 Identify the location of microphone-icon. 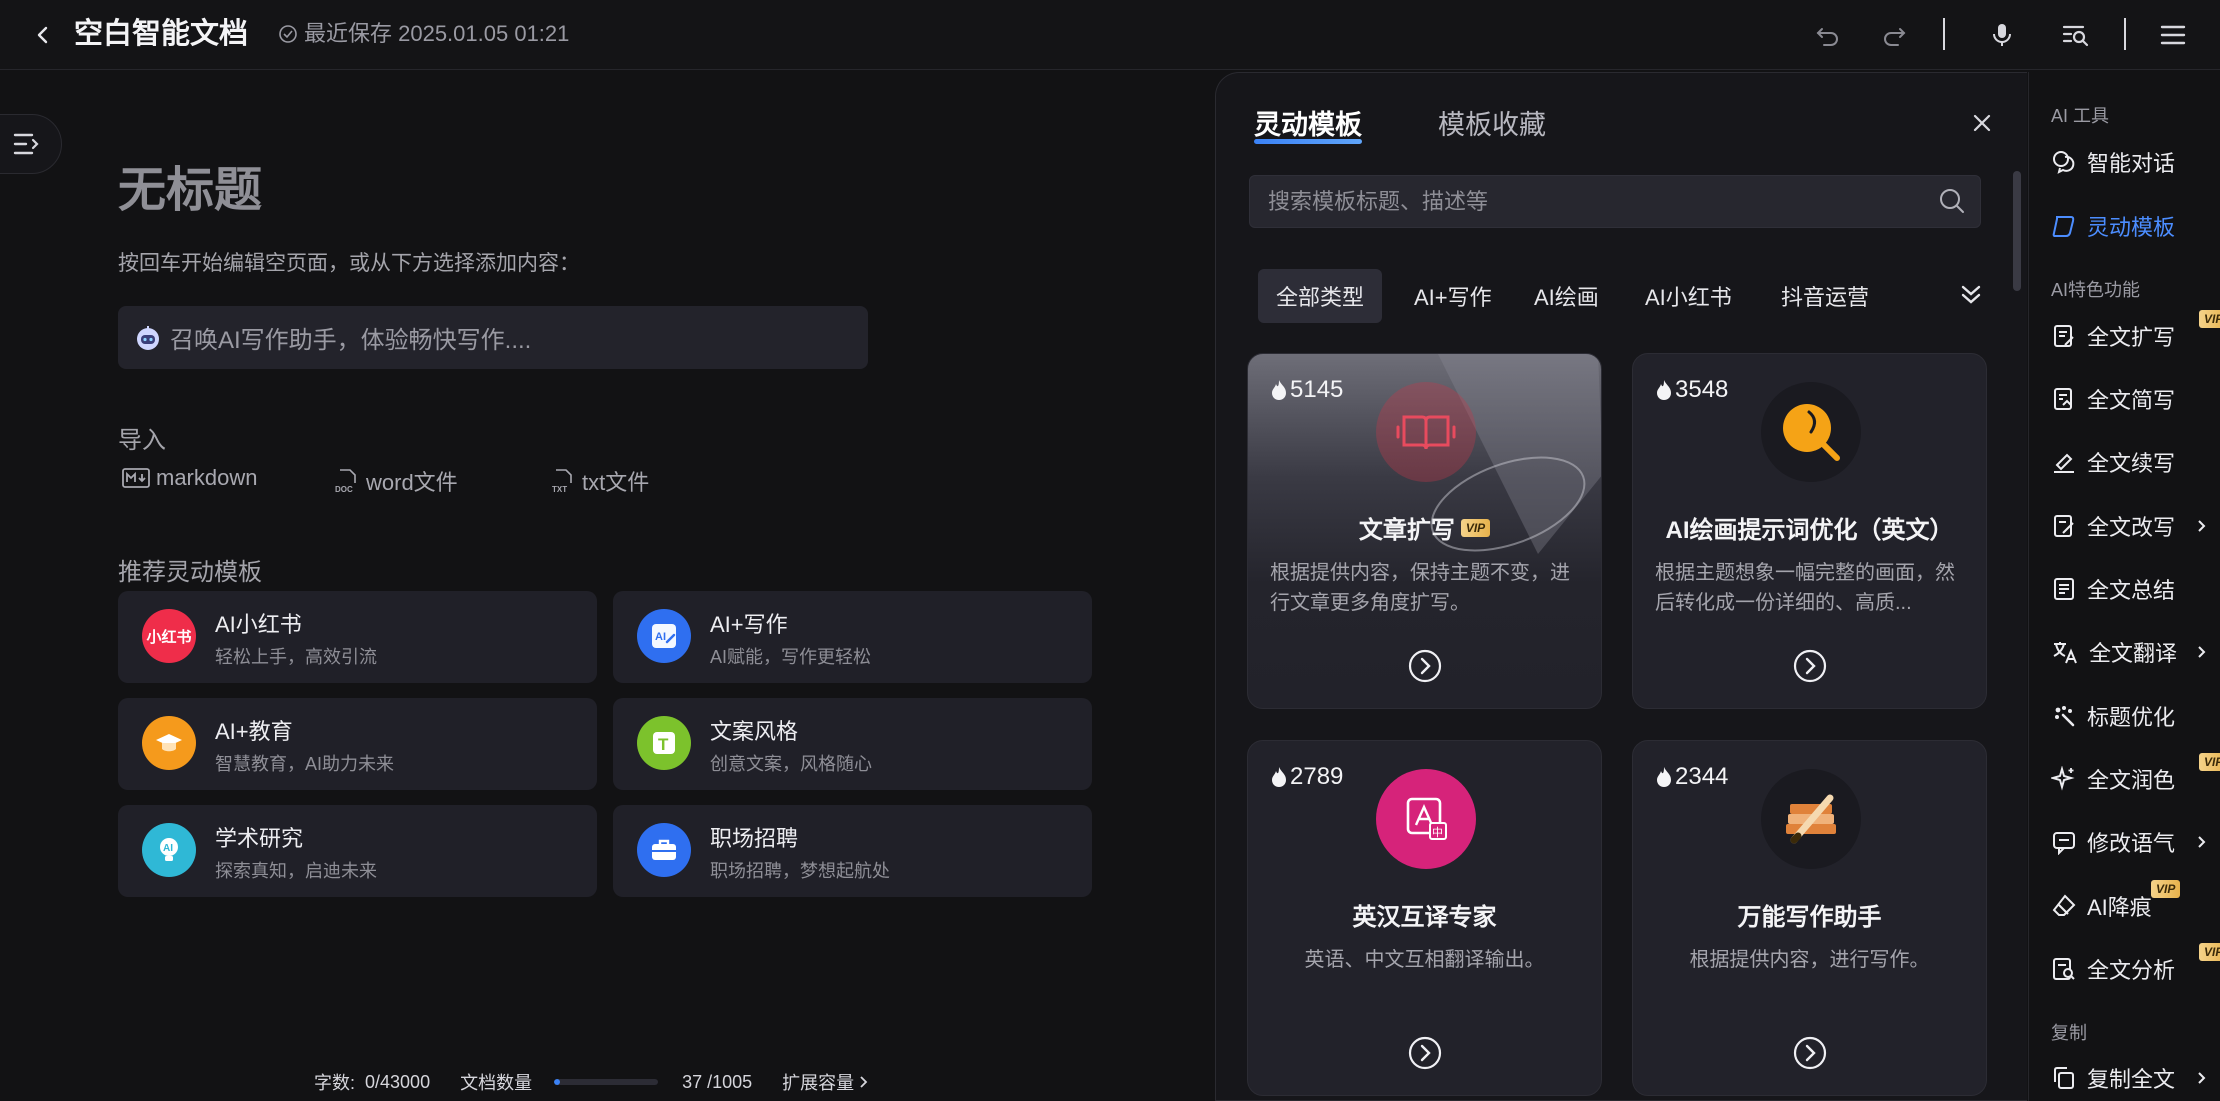
(2002, 35).